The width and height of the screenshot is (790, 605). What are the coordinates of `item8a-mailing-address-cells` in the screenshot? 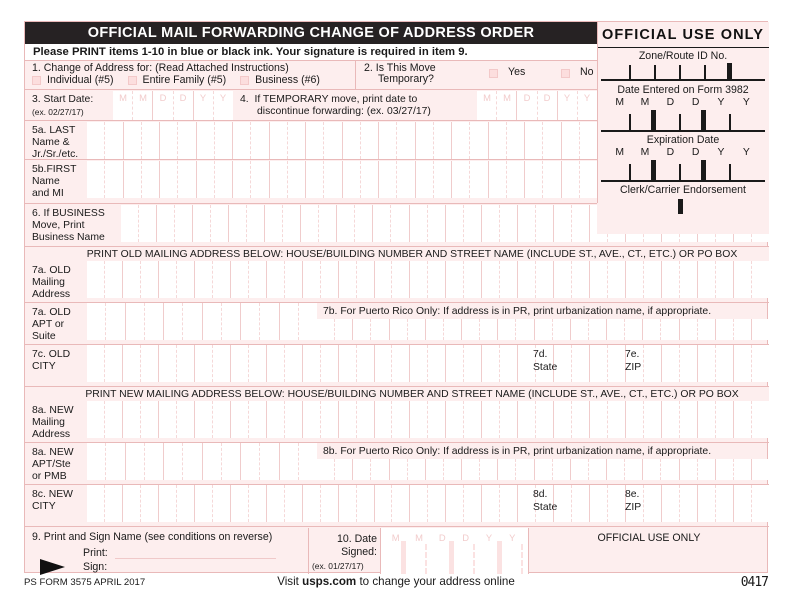 It's located at (428, 419).